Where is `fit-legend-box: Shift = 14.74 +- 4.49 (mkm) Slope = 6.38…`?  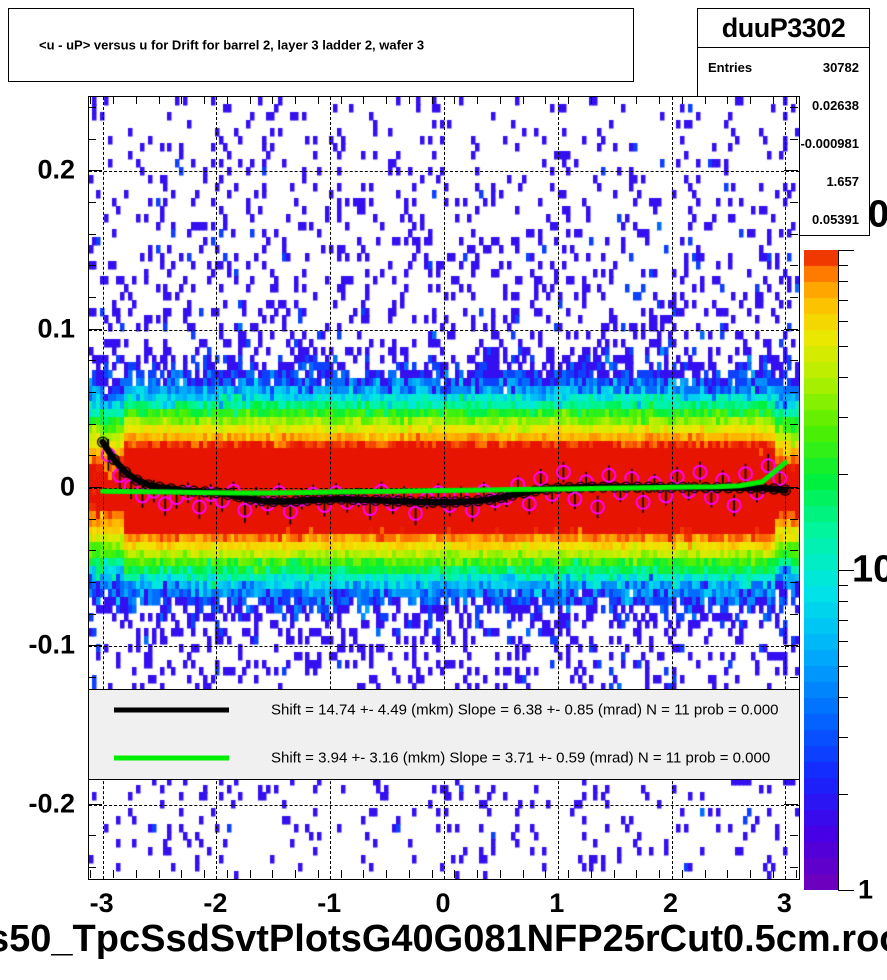 fit-legend-box: Shift = 14.74 +- 4.49 (mkm) Slope = 6.38… is located at coordinates (444, 734).